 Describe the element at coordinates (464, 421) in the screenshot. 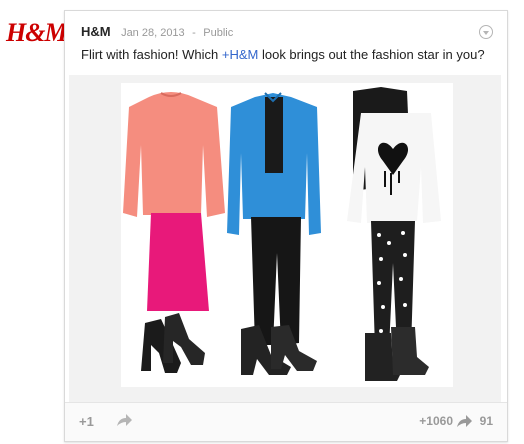

I see `share-count-icon` at that location.